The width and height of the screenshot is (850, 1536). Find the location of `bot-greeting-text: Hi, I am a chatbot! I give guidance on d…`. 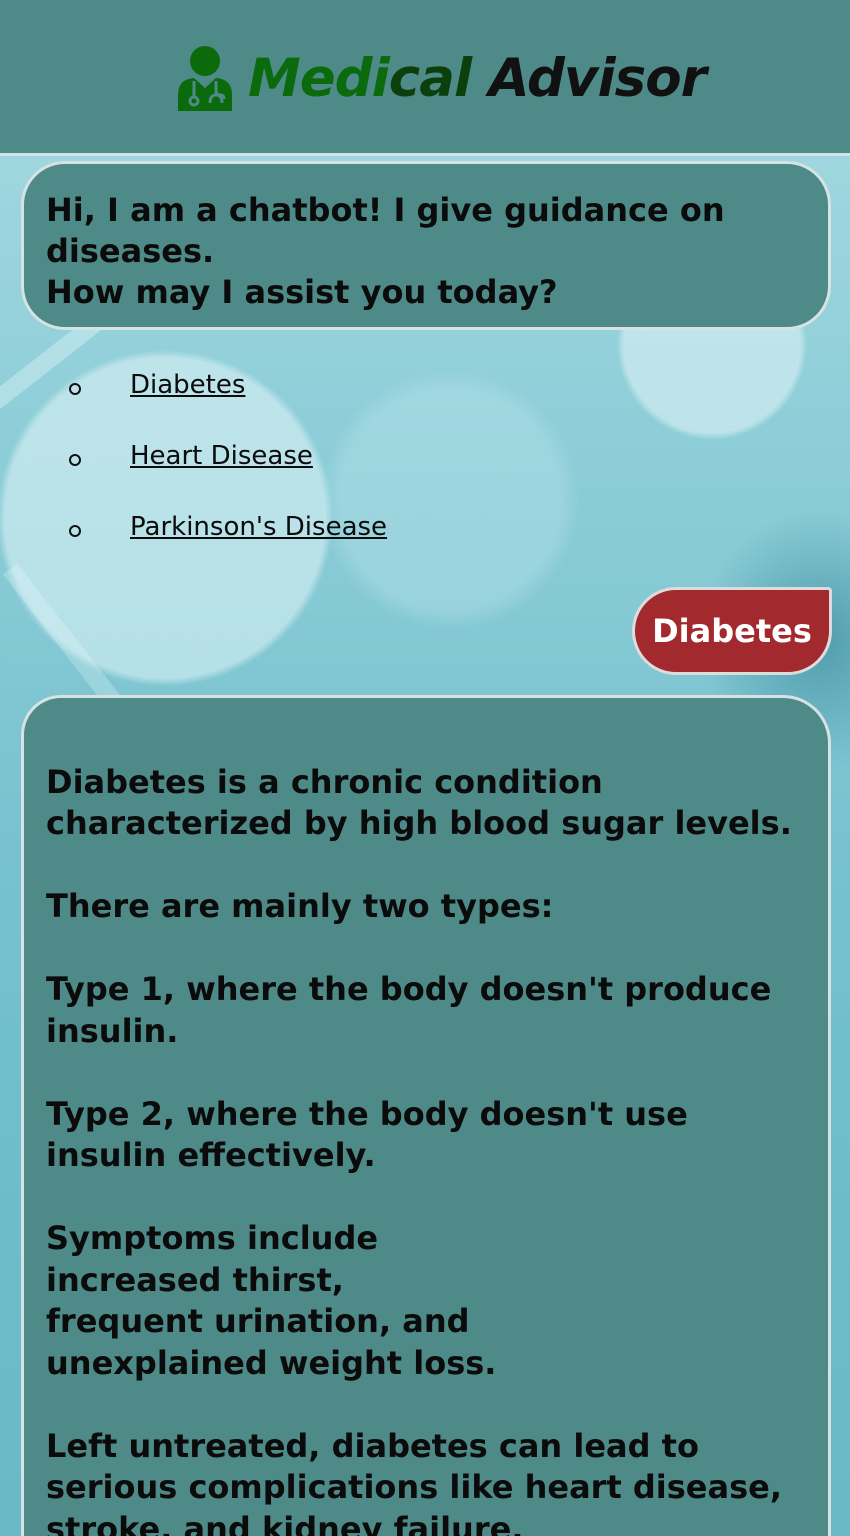

bot-greeting-text: Hi, I am a chatbot! I give guidance on d… is located at coordinates (385, 251).